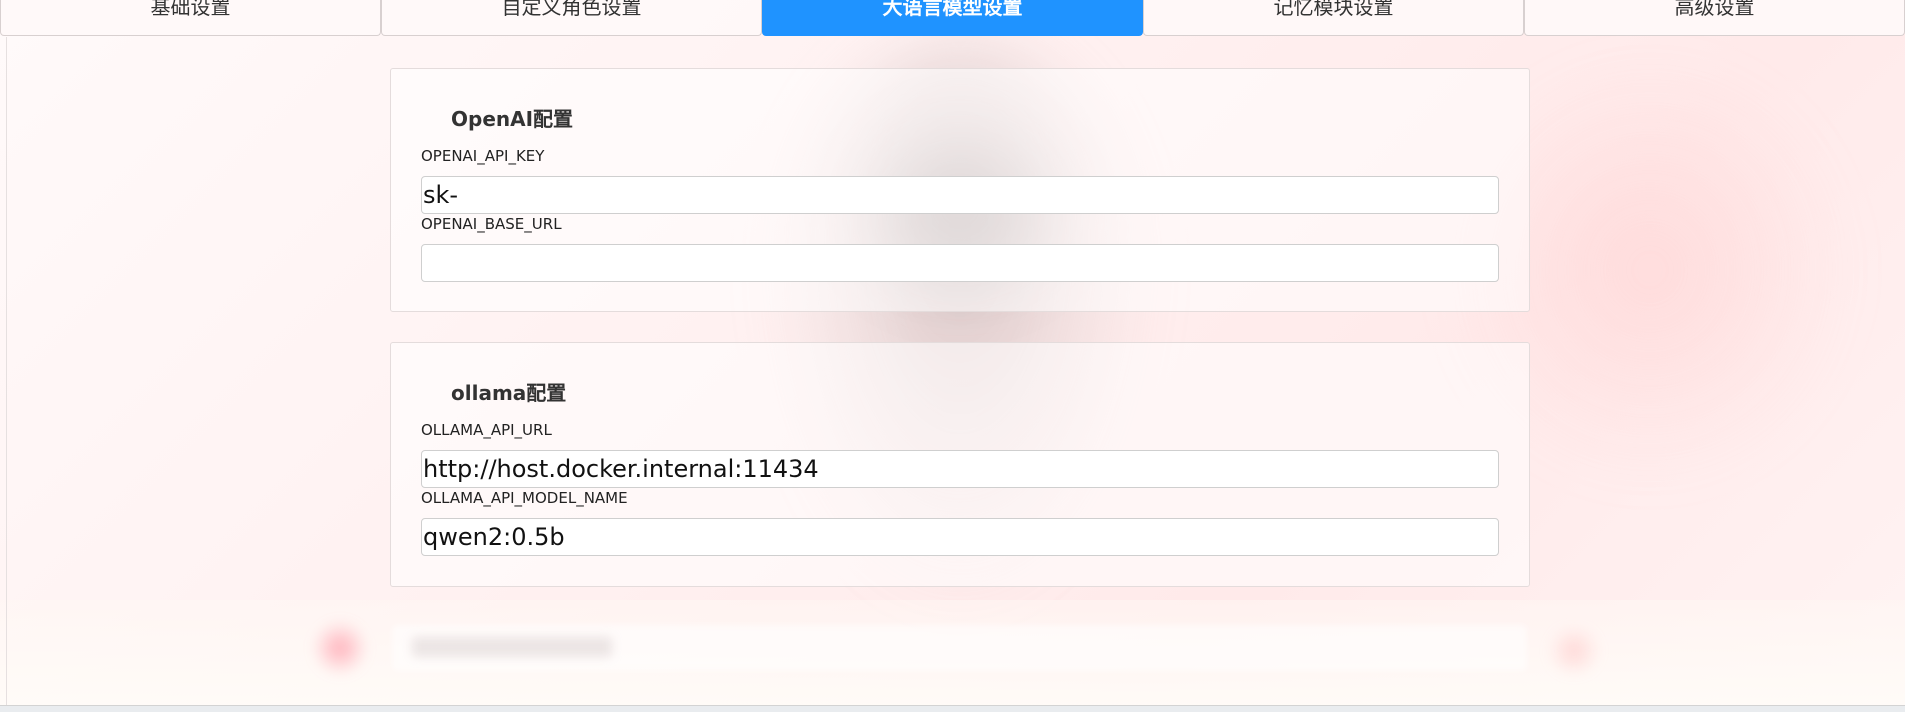 The width and height of the screenshot is (1905, 712). Describe the element at coordinates (1714, 9) in the screenshot. I see `tab-label: 高级设置` at that location.